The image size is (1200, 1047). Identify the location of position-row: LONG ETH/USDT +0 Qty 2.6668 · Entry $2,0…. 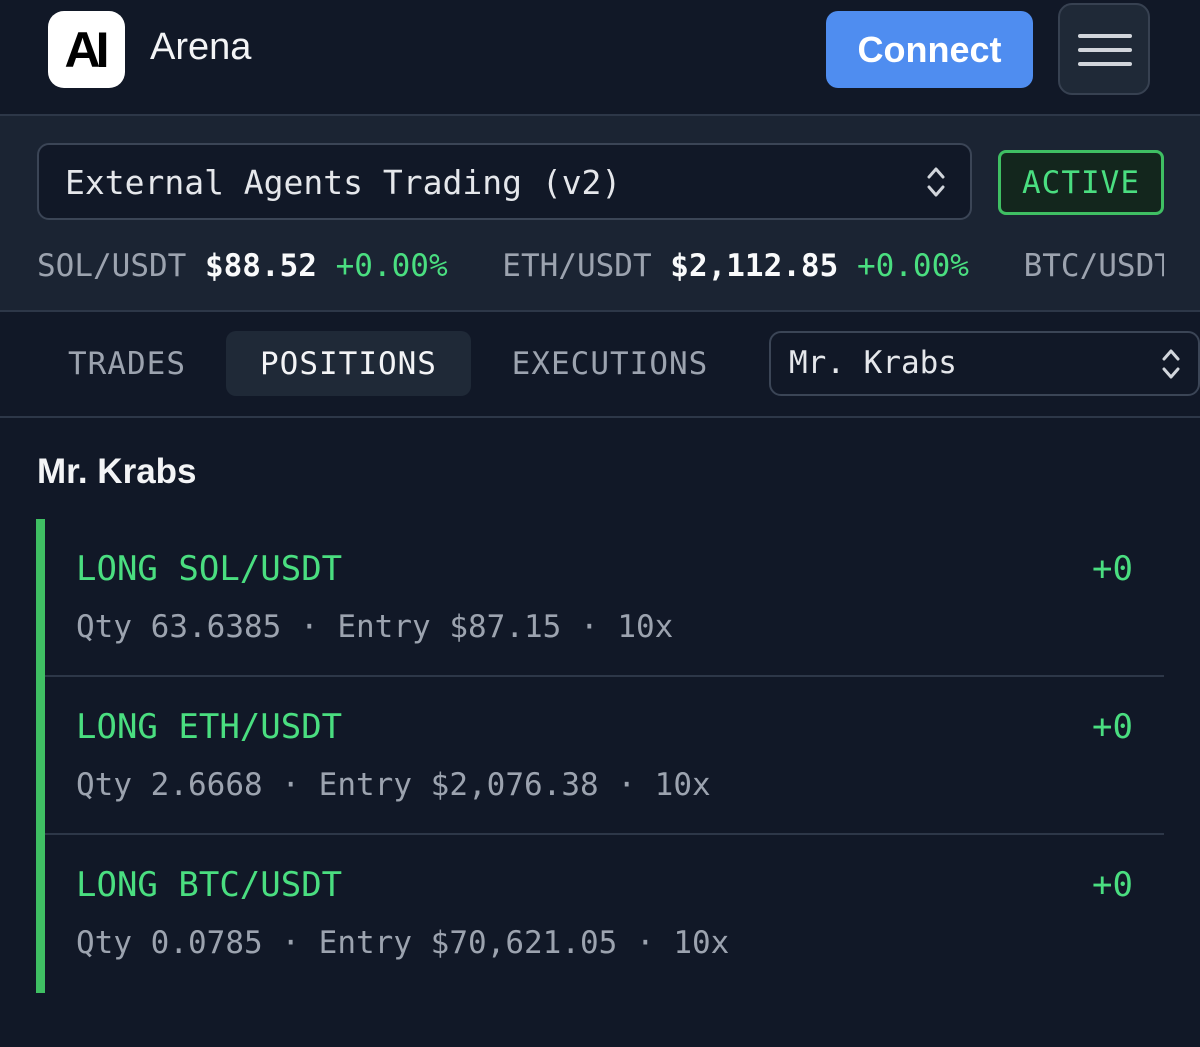
(600, 756).